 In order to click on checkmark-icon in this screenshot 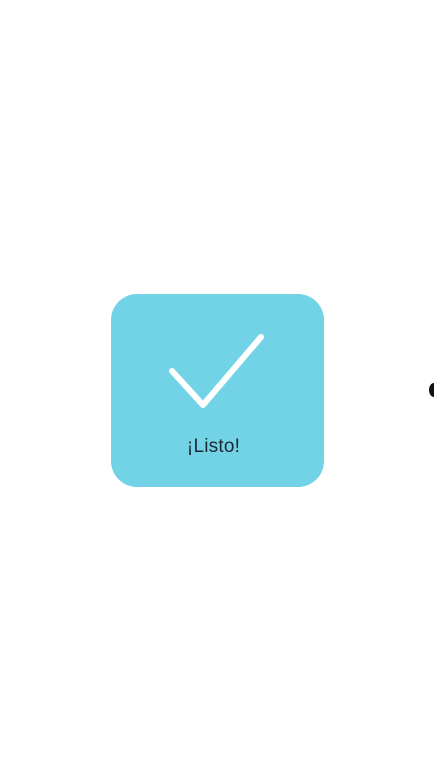, I will do `click(216, 371)`.